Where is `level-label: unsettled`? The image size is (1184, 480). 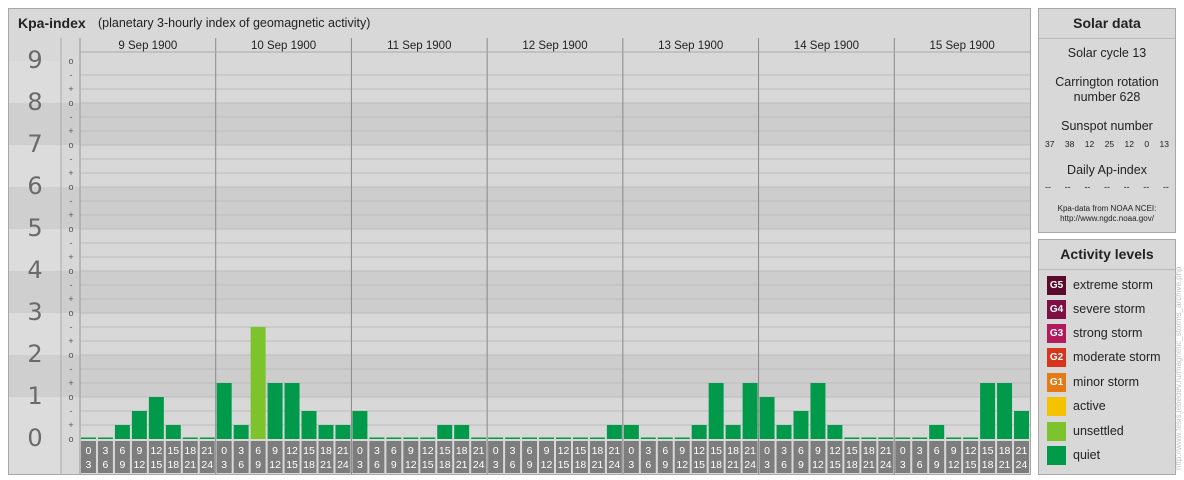 level-label: unsettled is located at coordinates (1098, 431).